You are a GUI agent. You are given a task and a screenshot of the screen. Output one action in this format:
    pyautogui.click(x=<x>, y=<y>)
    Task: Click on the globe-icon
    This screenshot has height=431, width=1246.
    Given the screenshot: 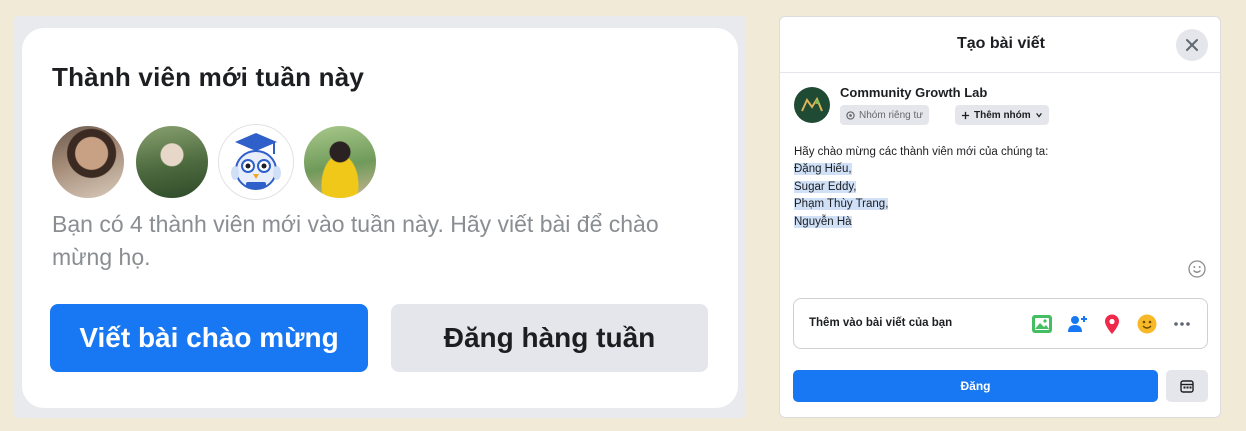 What is the action you would take?
    pyautogui.click(x=850, y=115)
    